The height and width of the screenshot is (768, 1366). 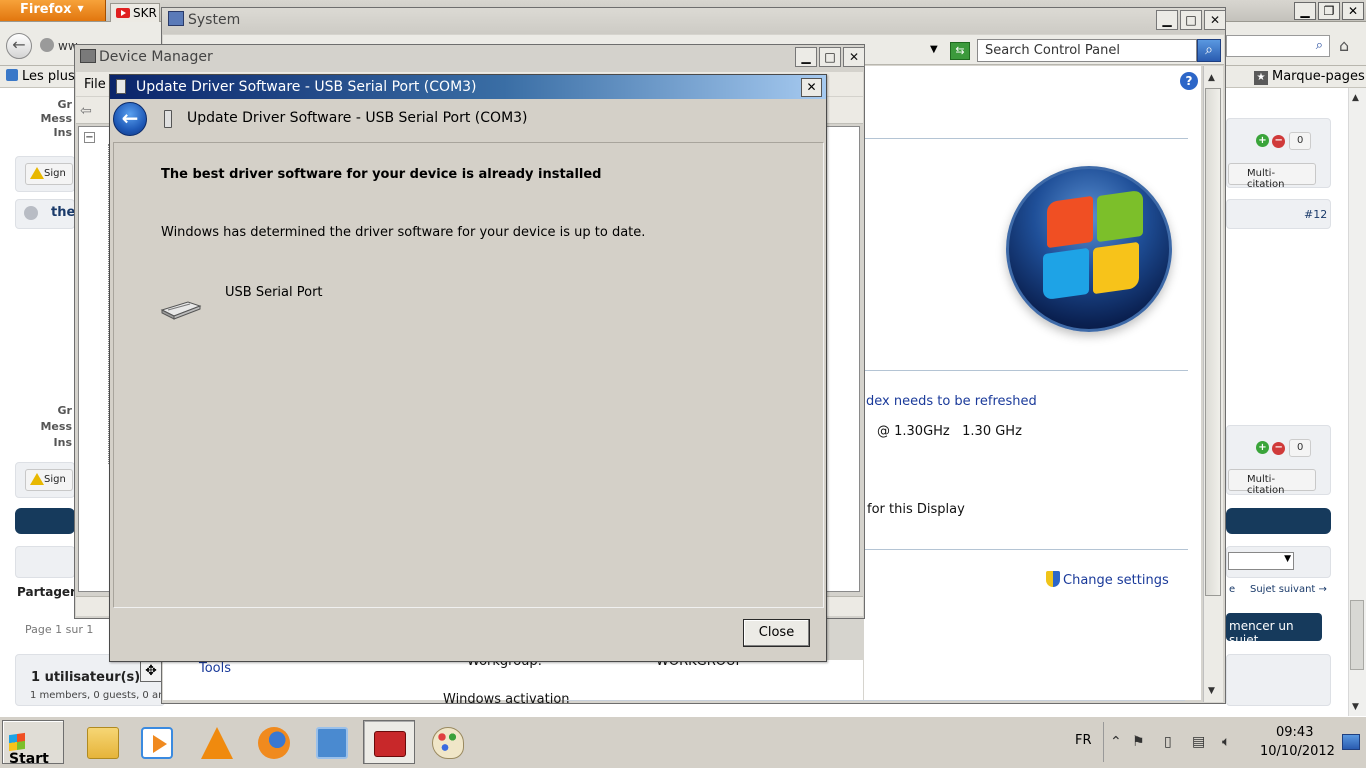 What do you see at coordinates (1232, 589) in the screenshot?
I see `prev-topic-link: e` at bounding box center [1232, 589].